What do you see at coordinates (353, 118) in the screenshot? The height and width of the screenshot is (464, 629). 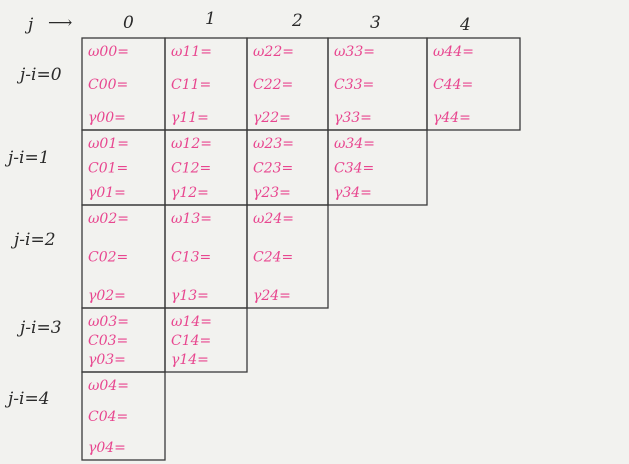 I see `cell-root: γ33=` at bounding box center [353, 118].